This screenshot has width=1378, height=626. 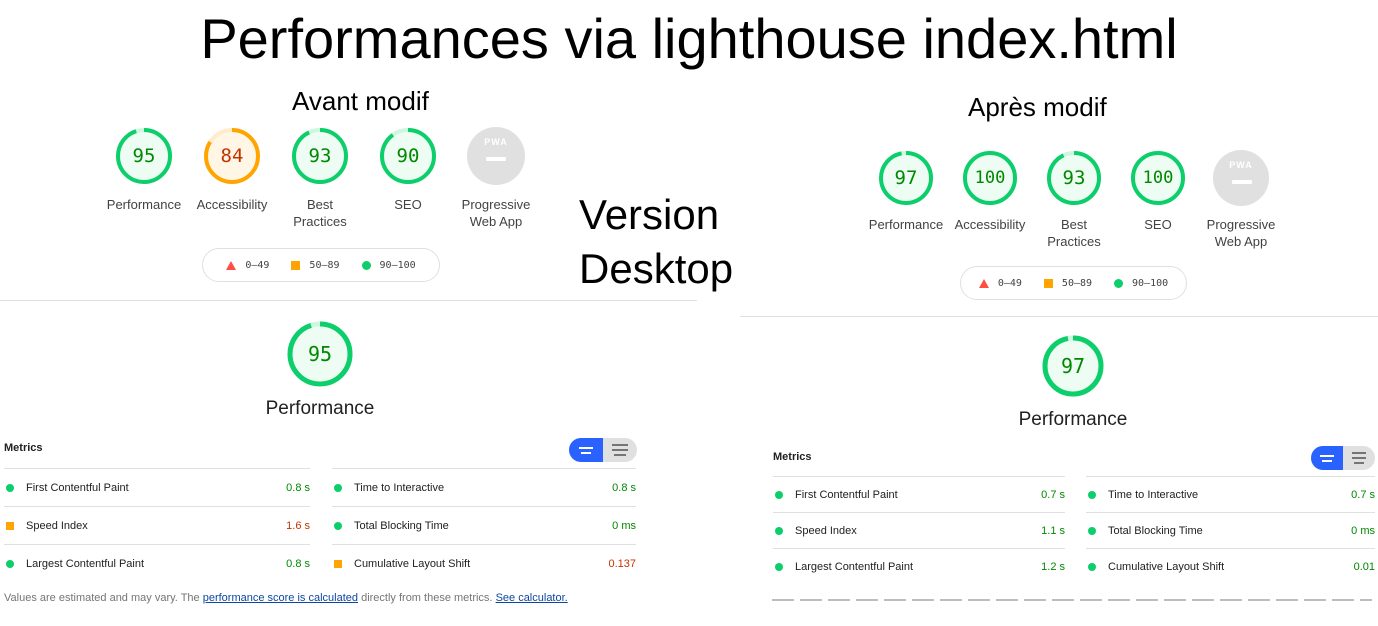 I want to click on after-legend: 0–49 50–89 90–100, so click(x=1073, y=283).